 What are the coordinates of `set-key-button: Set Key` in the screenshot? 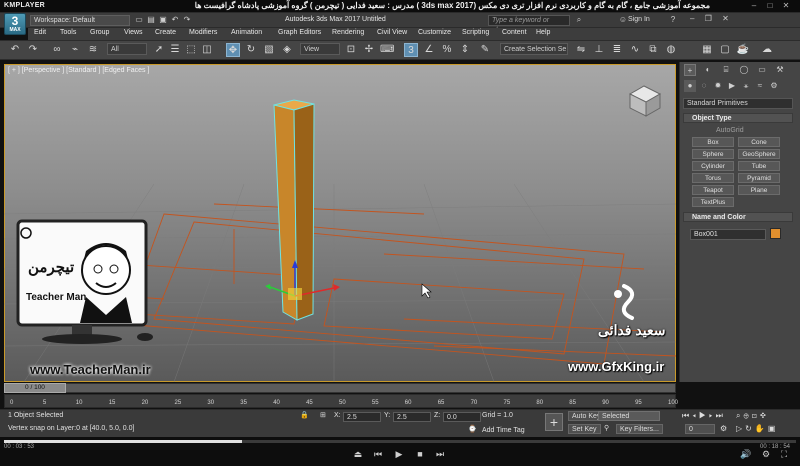 It's located at (584, 429).